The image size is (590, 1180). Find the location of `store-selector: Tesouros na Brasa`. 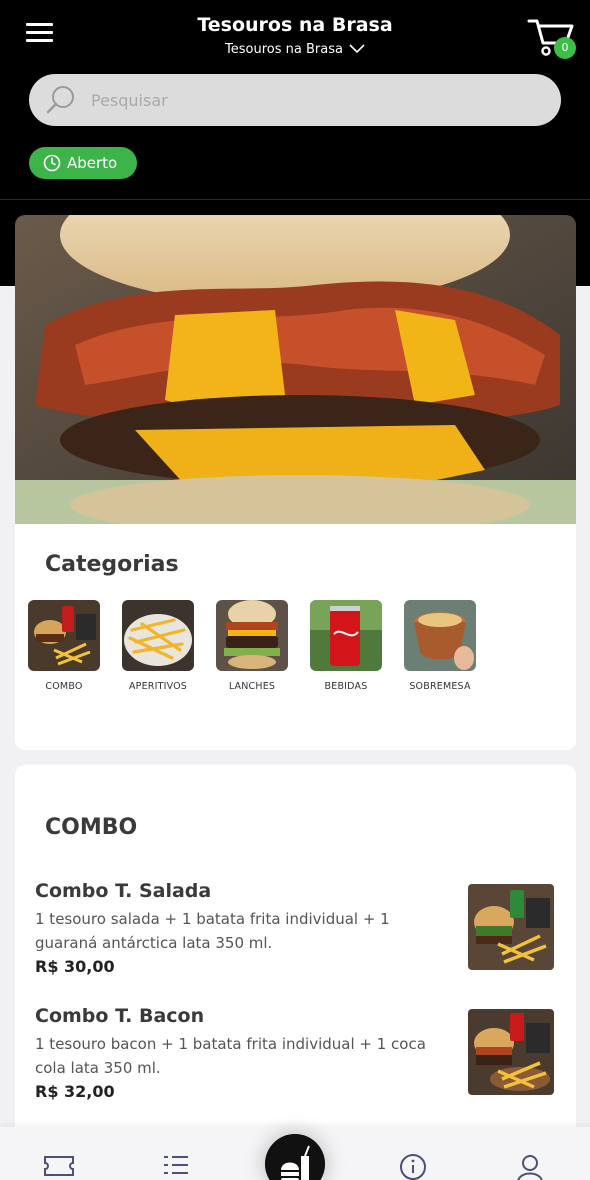

store-selector: Tesouros na Brasa is located at coordinates (295, 49).